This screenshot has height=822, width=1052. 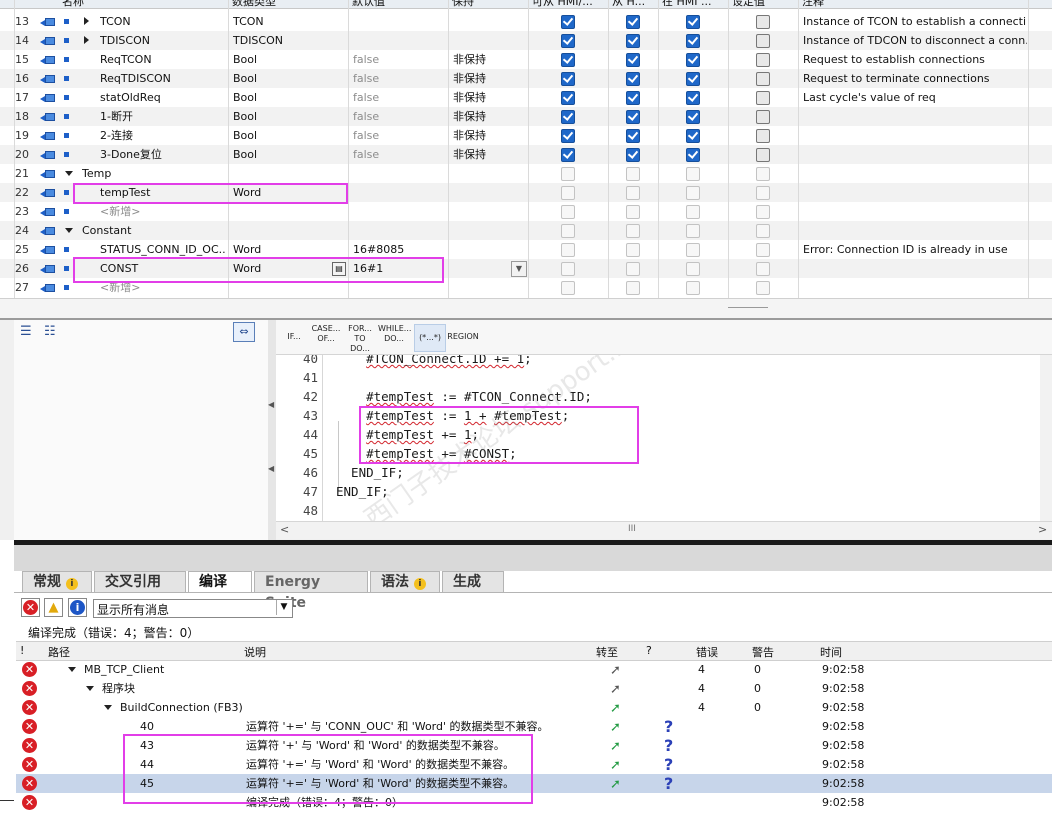 I want to click on message-row: ✕ MB_TCP_Client ➚ 4 0 9:02:58, so click(x=534, y=669).